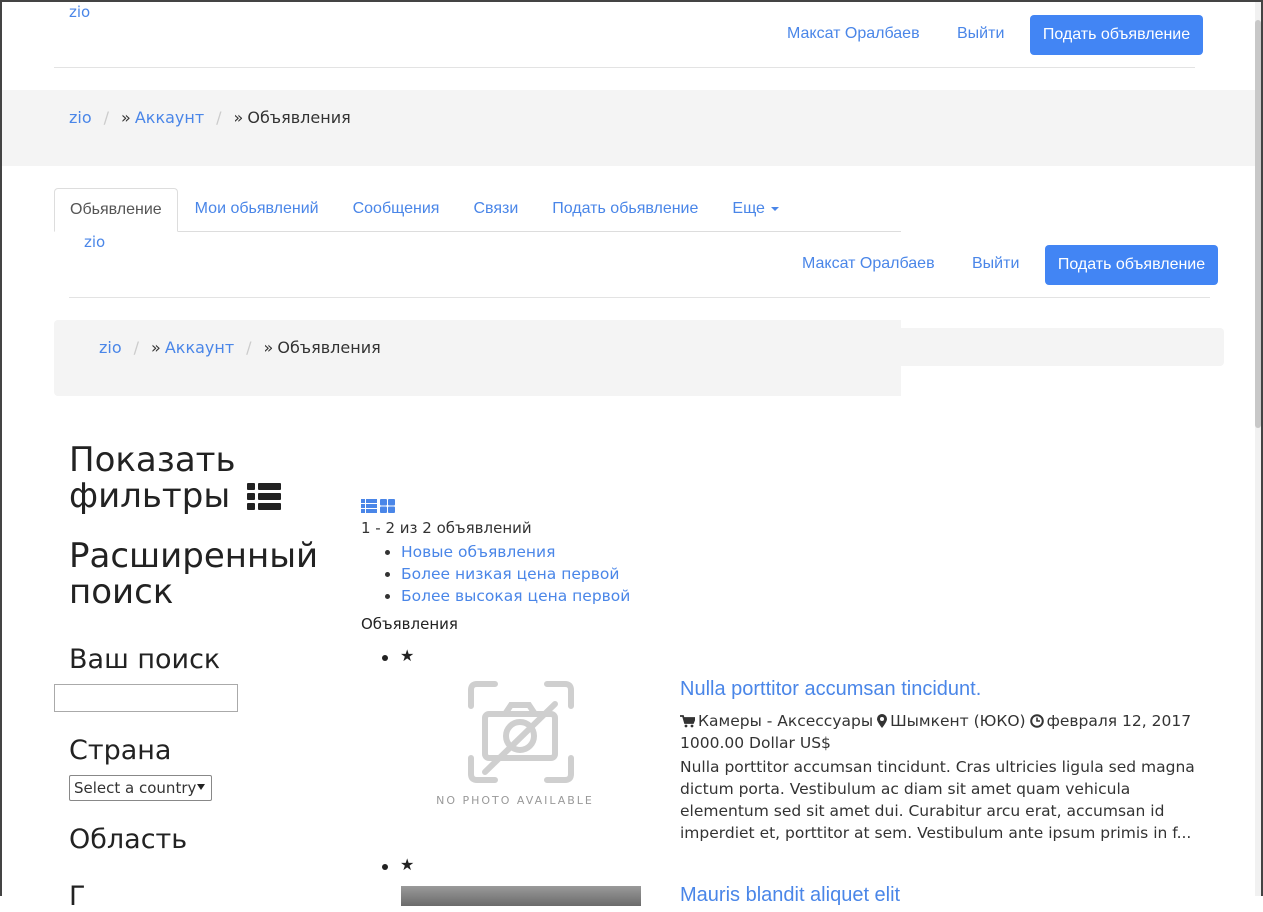 The image size is (1263, 912). I want to click on list-item: Более высокая цена первой, so click(515, 596).